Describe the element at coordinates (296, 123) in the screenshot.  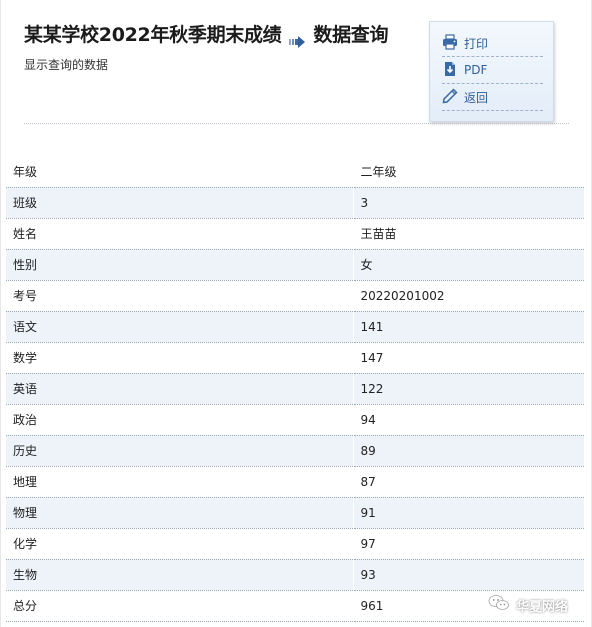
I see `header-divider` at that location.